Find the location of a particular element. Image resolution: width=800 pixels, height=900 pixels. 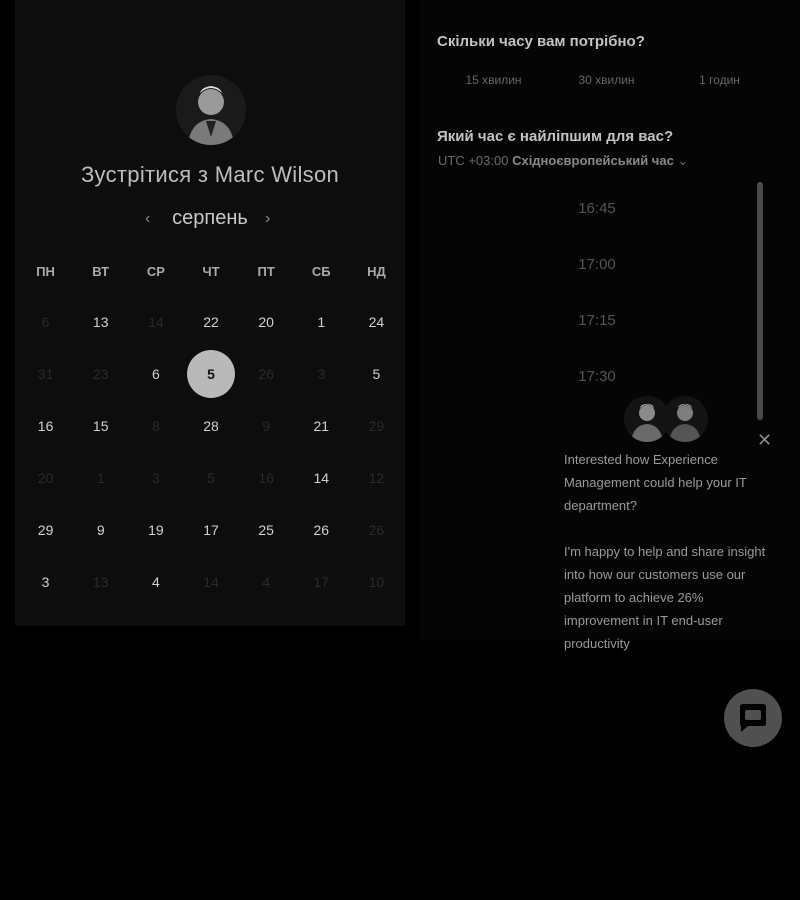

calendar-day: 19 is located at coordinates (155, 530).